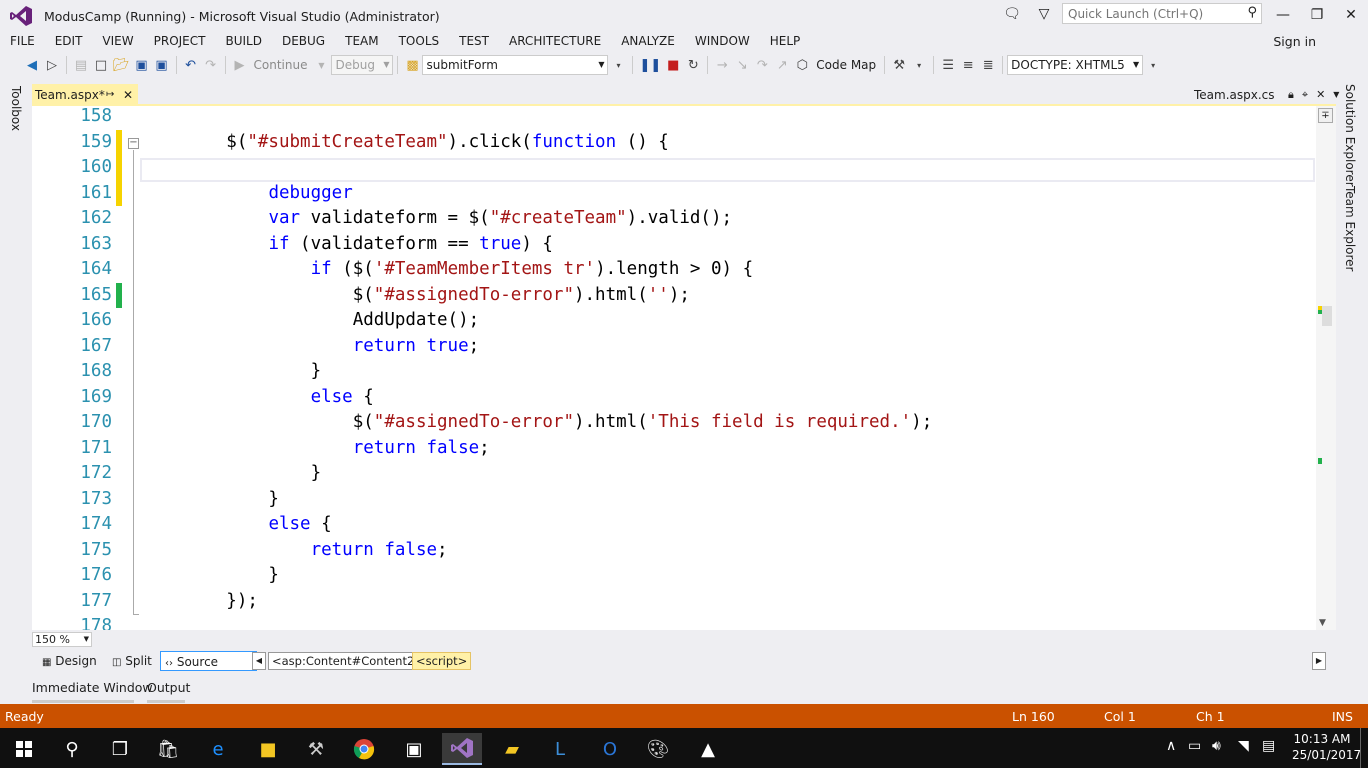 This screenshot has width=1368, height=768. Describe the element at coordinates (802, 65) in the screenshot. I see `code-map-icon: ⬡` at that location.